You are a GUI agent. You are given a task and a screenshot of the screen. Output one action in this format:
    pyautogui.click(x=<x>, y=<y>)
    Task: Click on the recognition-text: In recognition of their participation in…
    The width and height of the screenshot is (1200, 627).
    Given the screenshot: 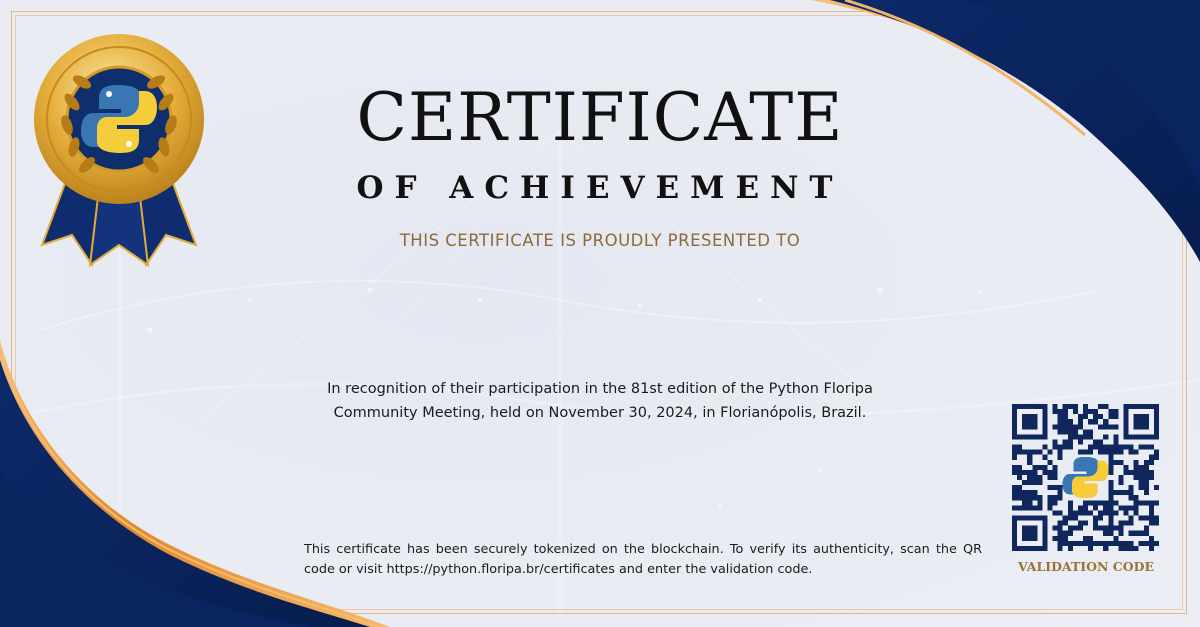 What is the action you would take?
    pyautogui.click(x=600, y=401)
    